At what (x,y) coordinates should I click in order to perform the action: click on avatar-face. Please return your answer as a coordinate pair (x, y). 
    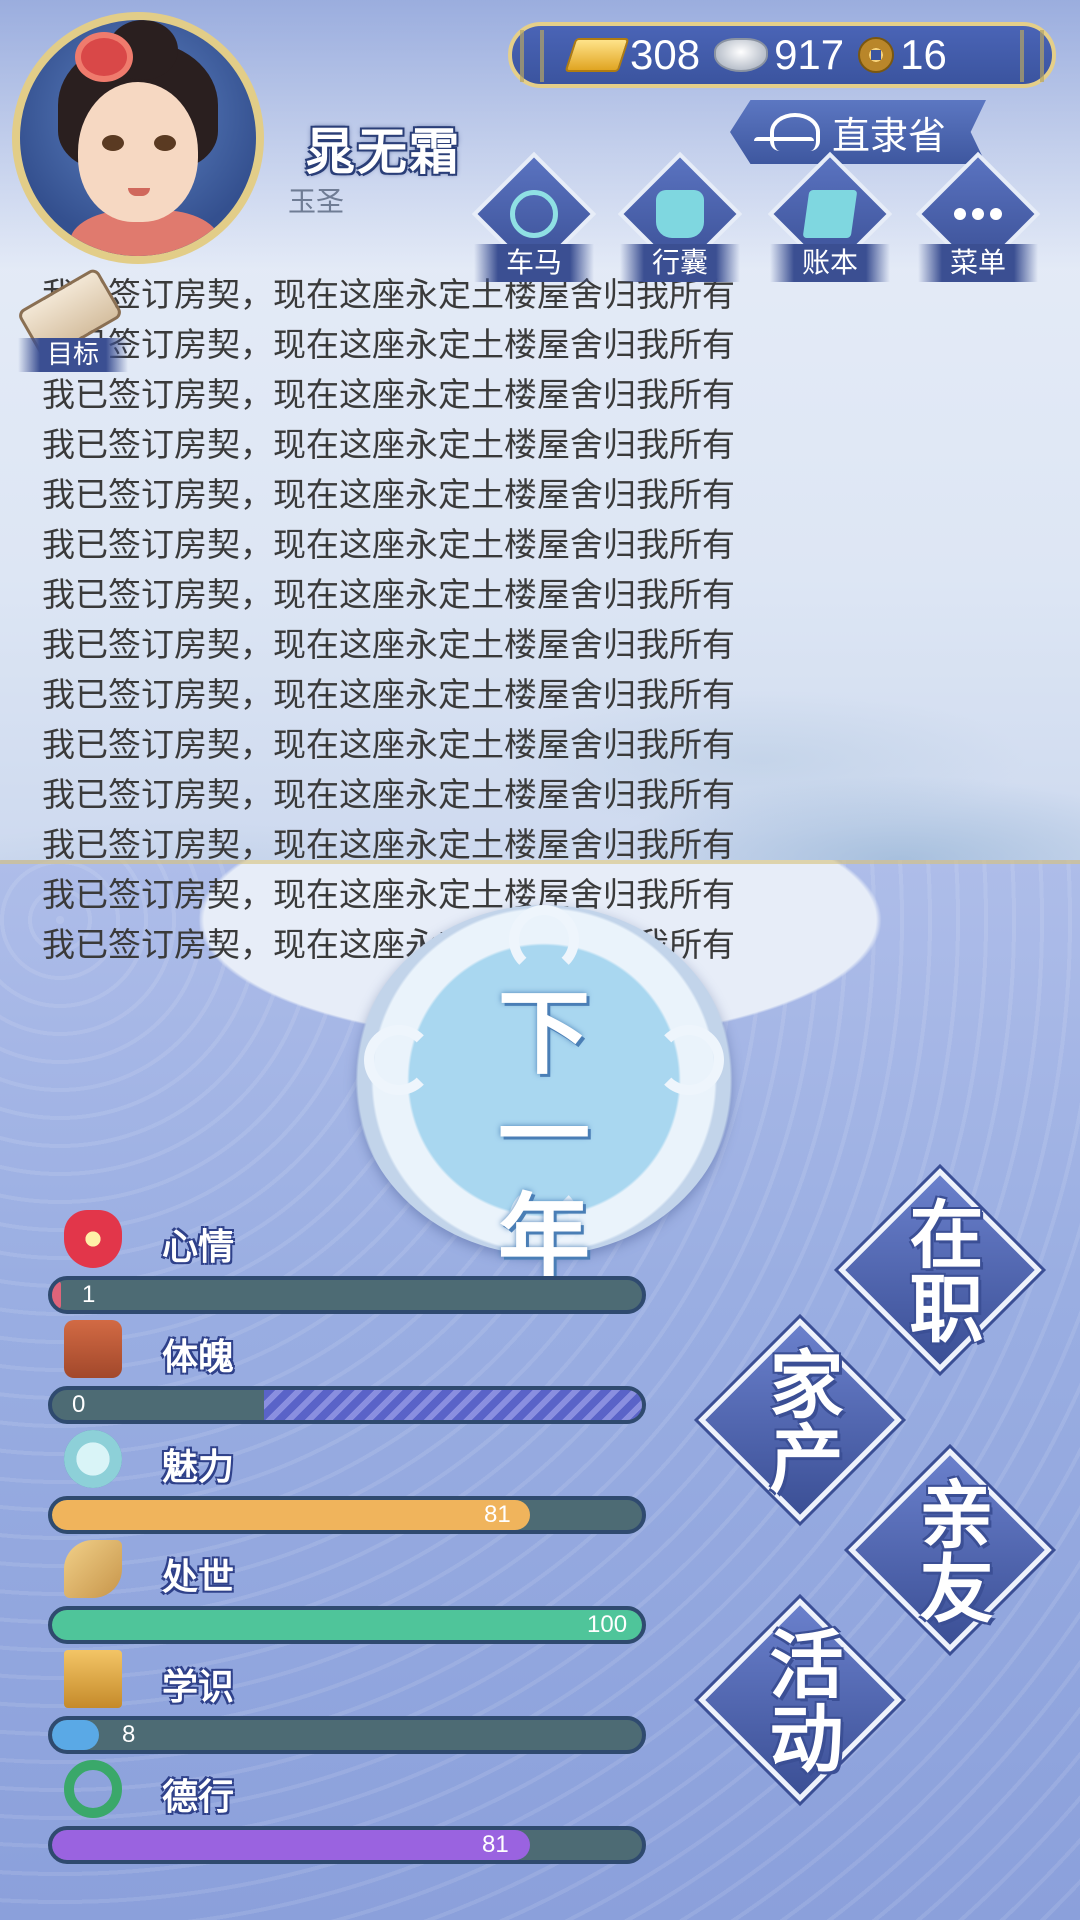
    Looking at the image, I should click on (138, 152).